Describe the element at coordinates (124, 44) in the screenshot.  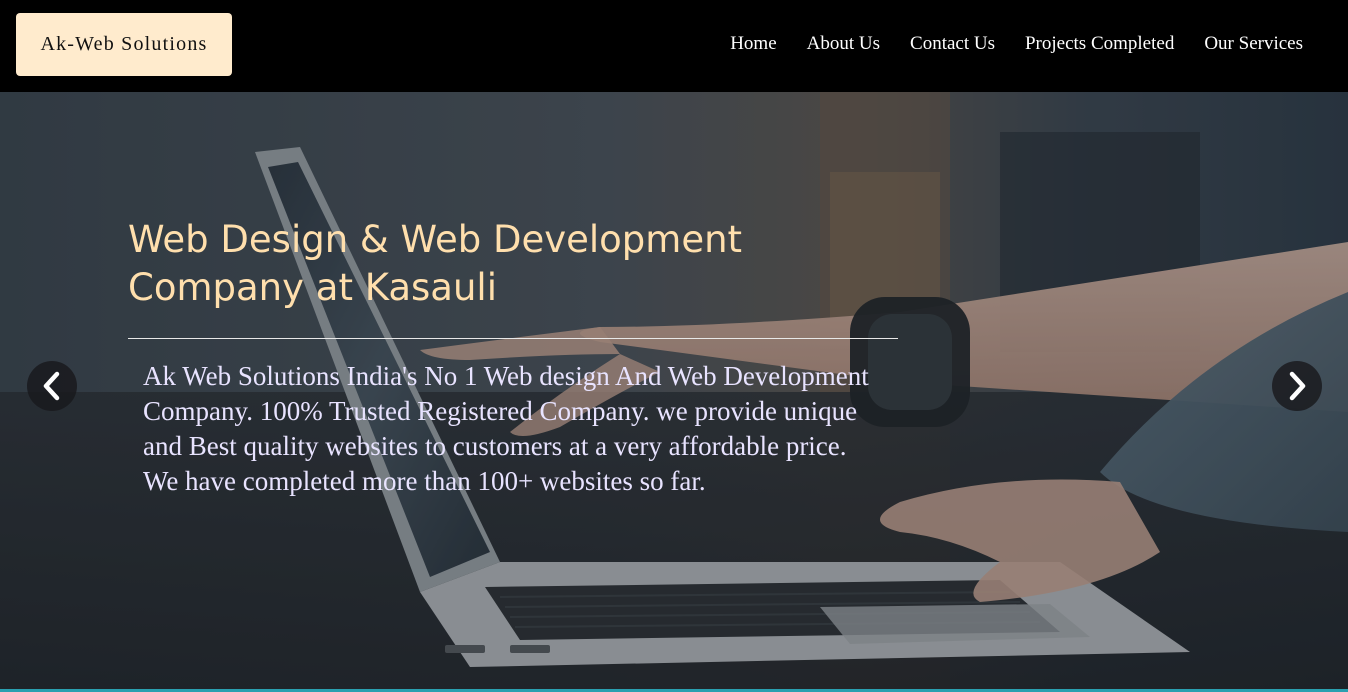
I see `site-logo: Ak-Web Solutions` at that location.